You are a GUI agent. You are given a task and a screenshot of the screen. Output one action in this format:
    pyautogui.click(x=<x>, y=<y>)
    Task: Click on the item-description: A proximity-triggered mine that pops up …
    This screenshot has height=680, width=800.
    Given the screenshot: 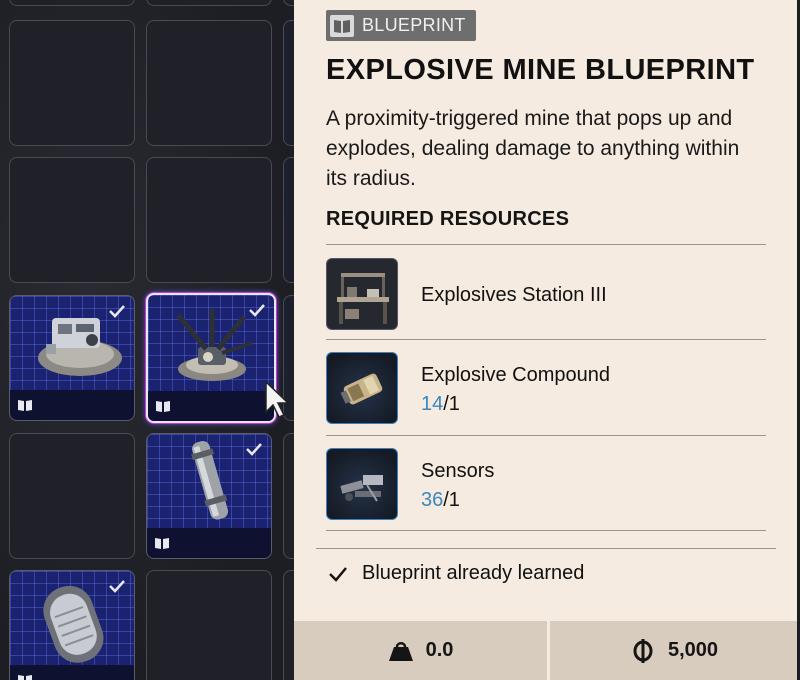 What is the action you would take?
    pyautogui.click(x=533, y=148)
    